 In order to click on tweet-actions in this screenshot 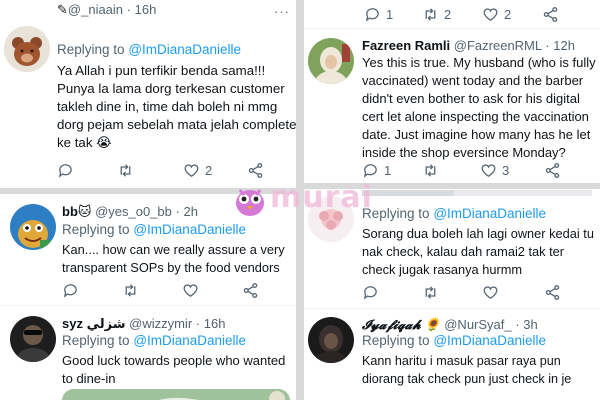, I will do `click(477, 292)`.